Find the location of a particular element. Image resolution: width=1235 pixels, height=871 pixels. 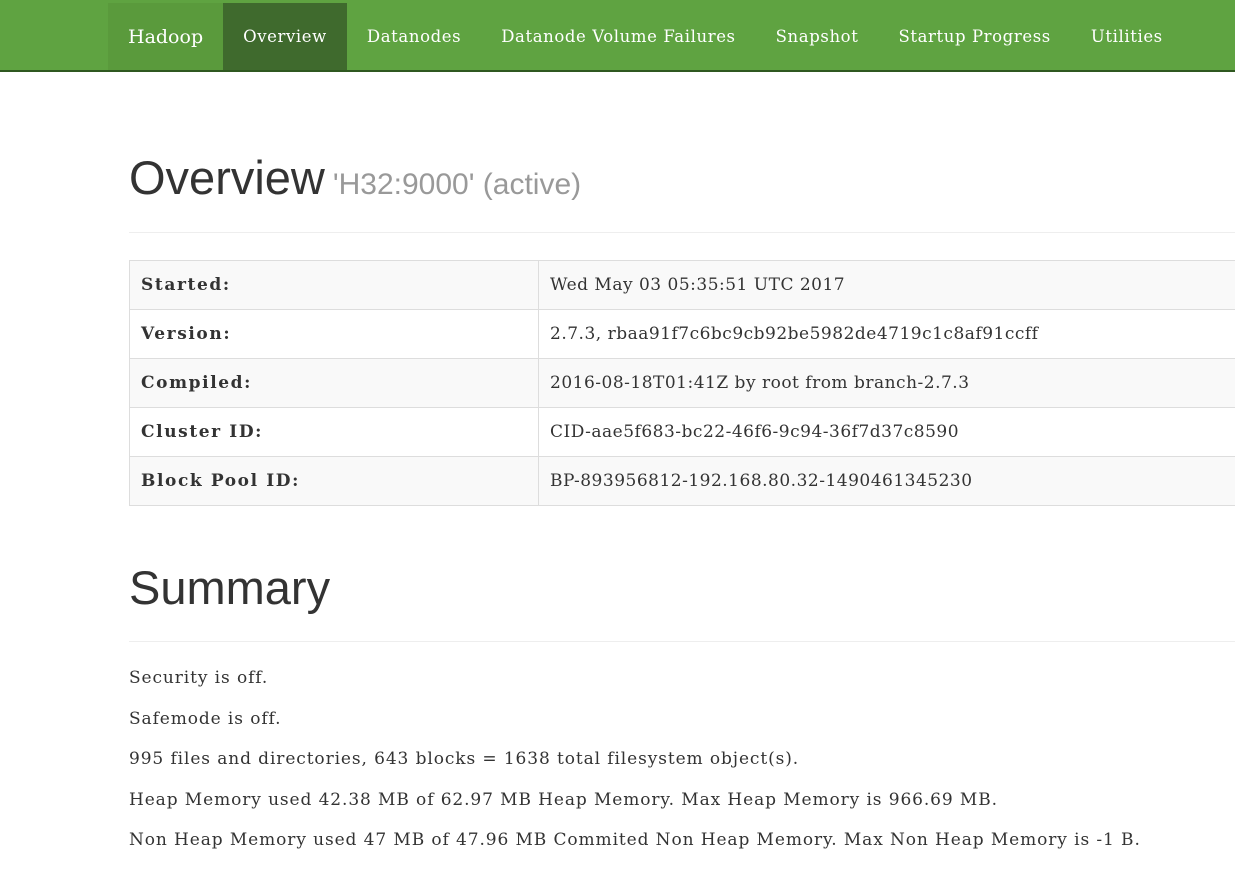

started-value: Wed May 03 05:35:51 UTC 2017 is located at coordinates (887, 285).